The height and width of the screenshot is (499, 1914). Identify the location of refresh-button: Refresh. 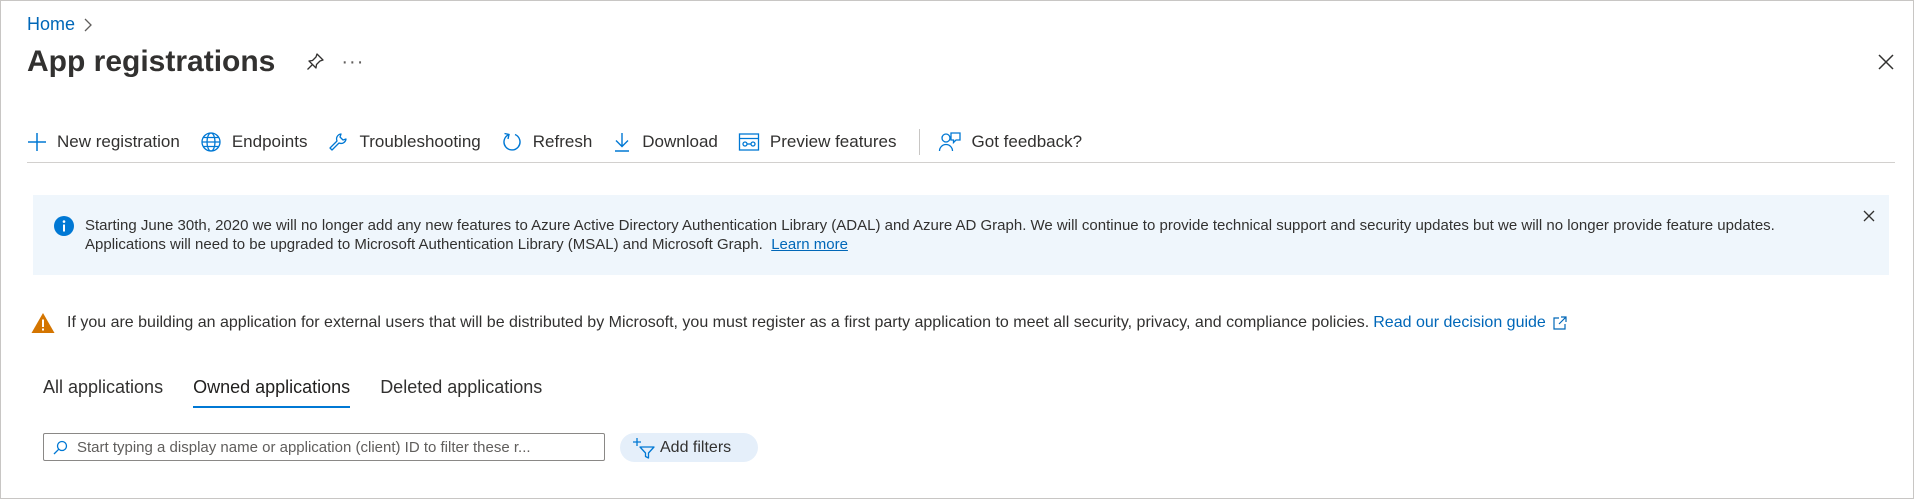
(547, 142).